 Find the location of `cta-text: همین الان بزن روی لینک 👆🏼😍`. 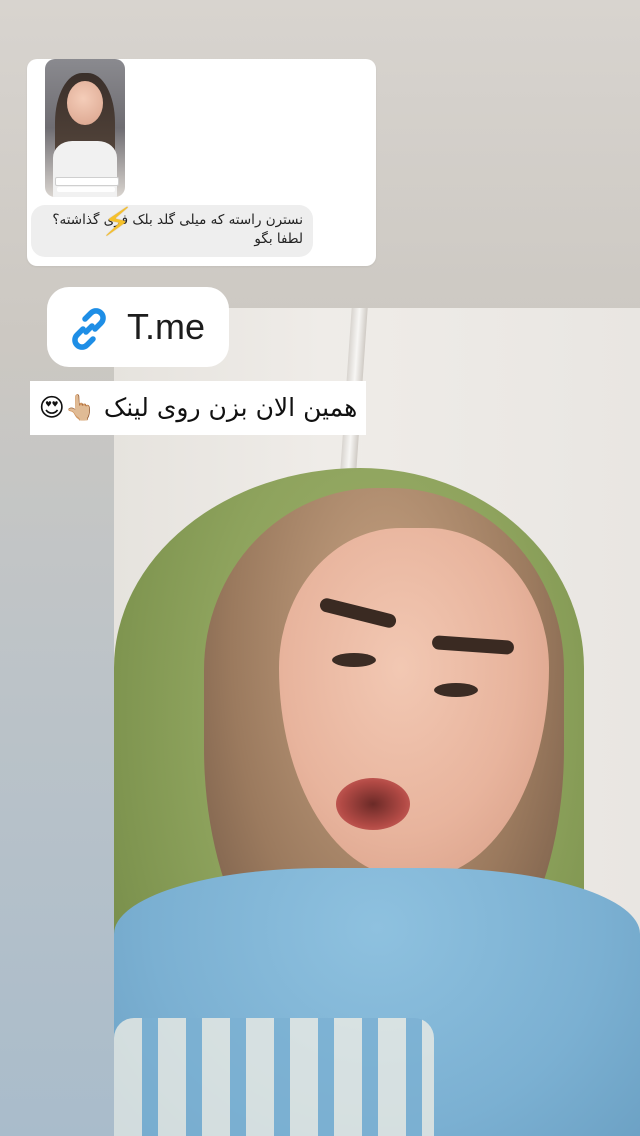

cta-text: همین الان بزن روی لینک 👆🏼😍 is located at coordinates (198, 407).